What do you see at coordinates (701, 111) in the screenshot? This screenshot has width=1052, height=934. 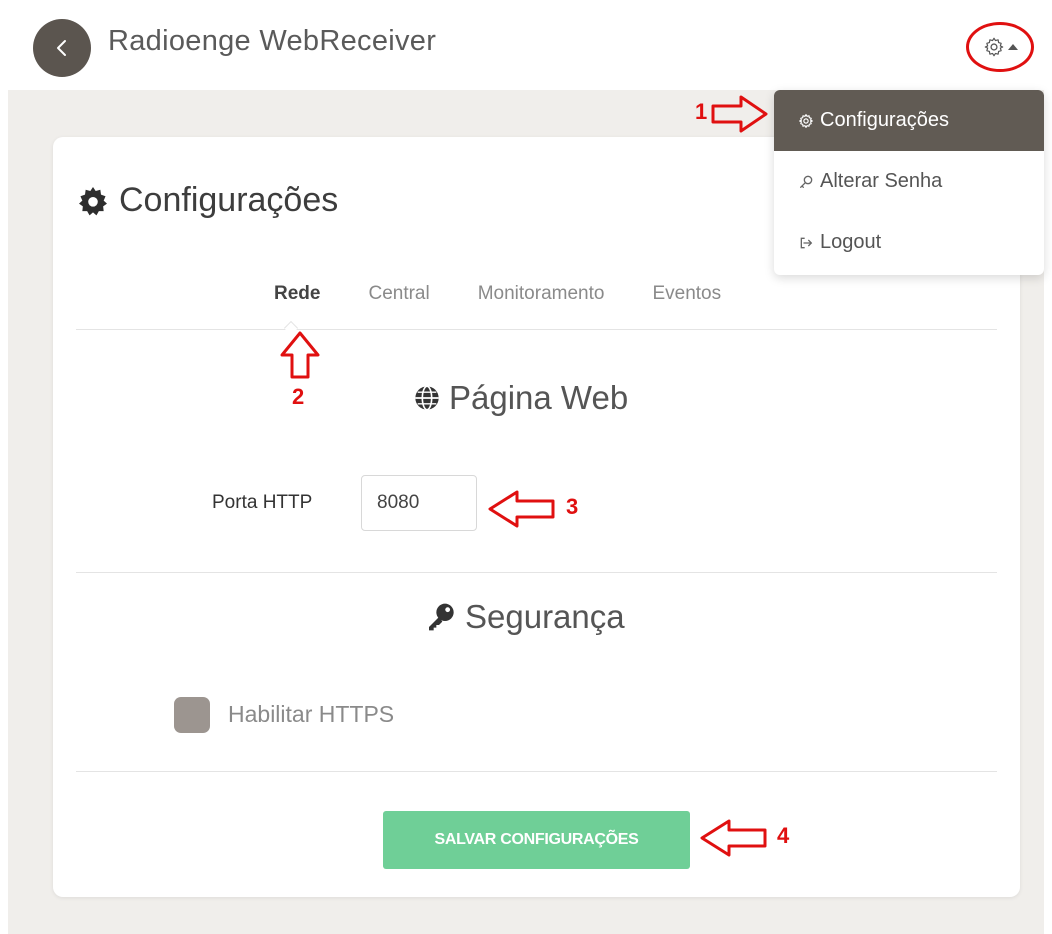 I see `annotation-number: 1` at bounding box center [701, 111].